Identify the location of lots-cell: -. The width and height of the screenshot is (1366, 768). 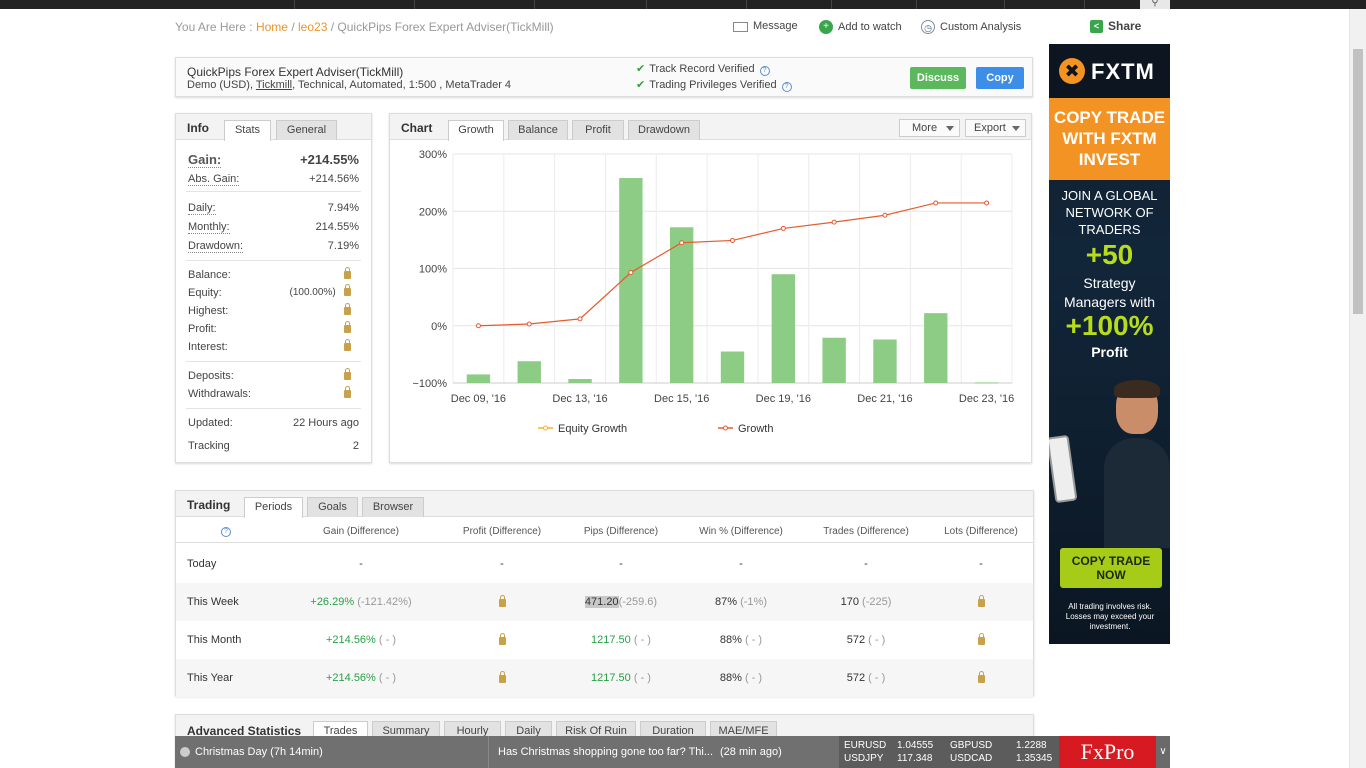
(981, 564).